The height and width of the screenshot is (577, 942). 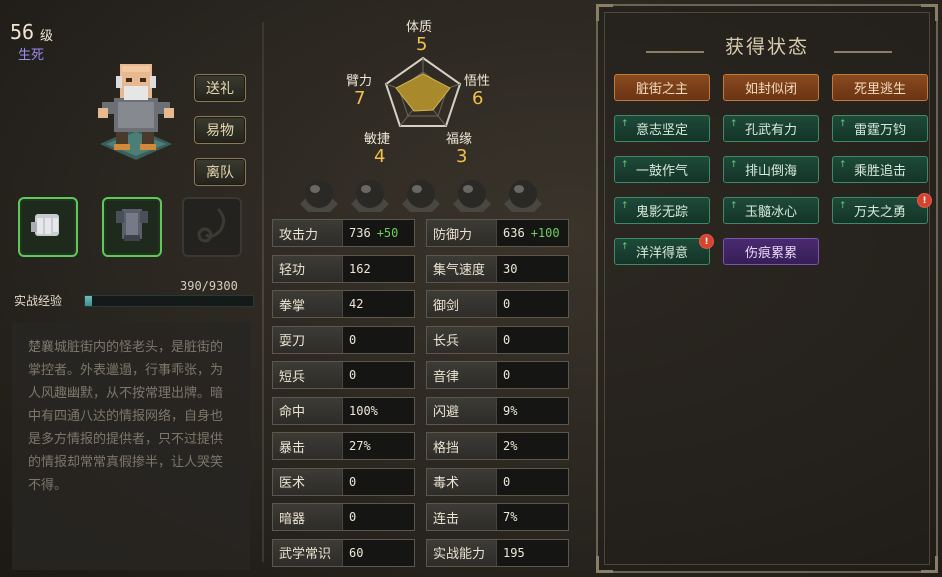 What do you see at coordinates (462, 446) in the screenshot?
I see `stat-label: 格挡` at bounding box center [462, 446].